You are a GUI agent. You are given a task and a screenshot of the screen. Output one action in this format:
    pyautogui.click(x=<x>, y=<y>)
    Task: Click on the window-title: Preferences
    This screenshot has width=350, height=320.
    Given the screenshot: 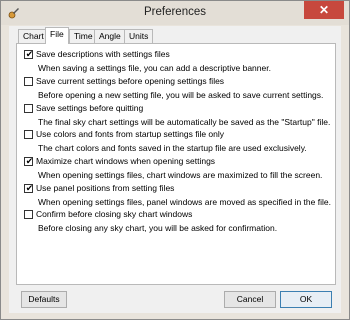 What is the action you would take?
    pyautogui.click(x=174, y=12)
    